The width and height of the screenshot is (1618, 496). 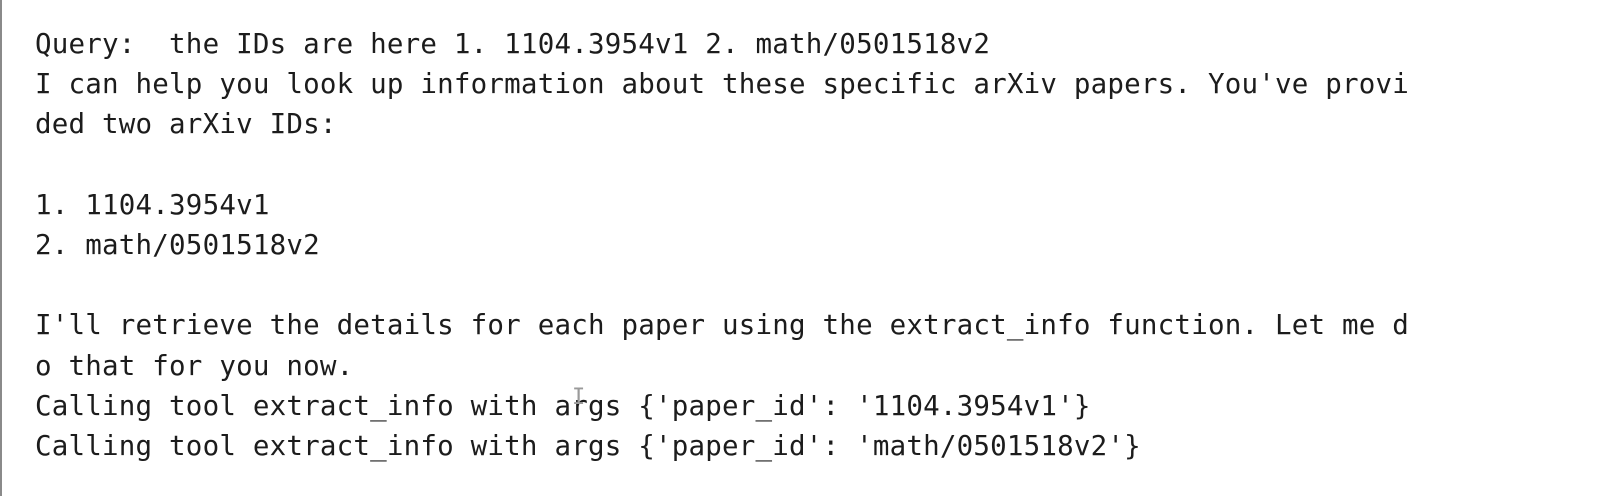 What do you see at coordinates (194, 365) in the screenshot?
I see `response-line: o that for you now.` at bounding box center [194, 365].